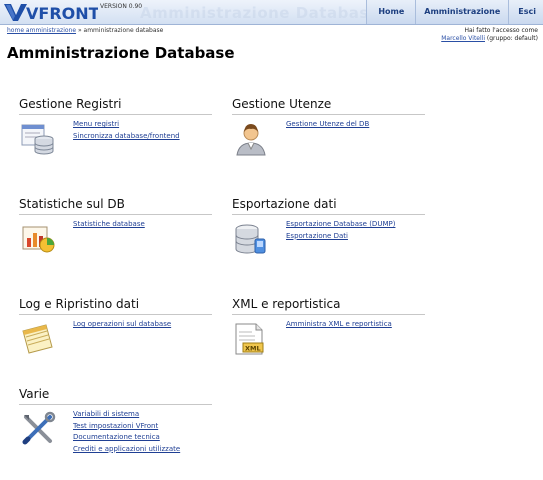 The height and width of the screenshot is (480, 543). I want to click on database-export-icon, so click(251, 239).